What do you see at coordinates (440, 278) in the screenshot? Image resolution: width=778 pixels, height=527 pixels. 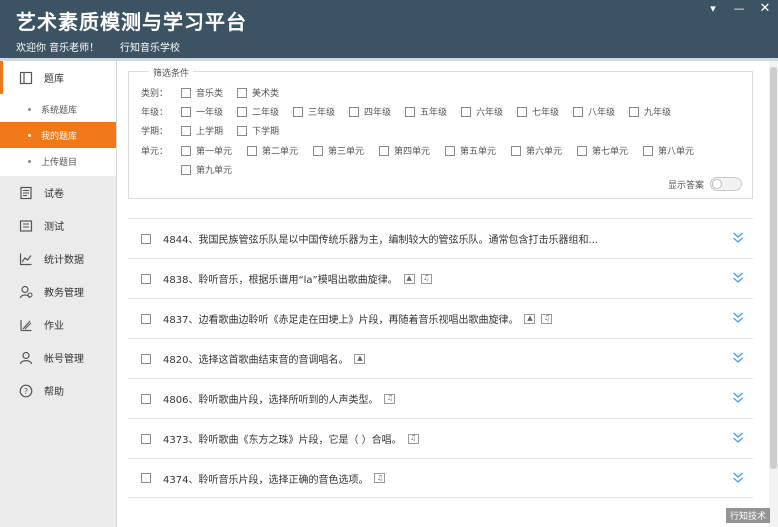 I see `question-row: 4838、聆听音乐，根据乐谱用“la”模唱出歌曲旋律。 ▲ ♫` at bounding box center [440, 278].